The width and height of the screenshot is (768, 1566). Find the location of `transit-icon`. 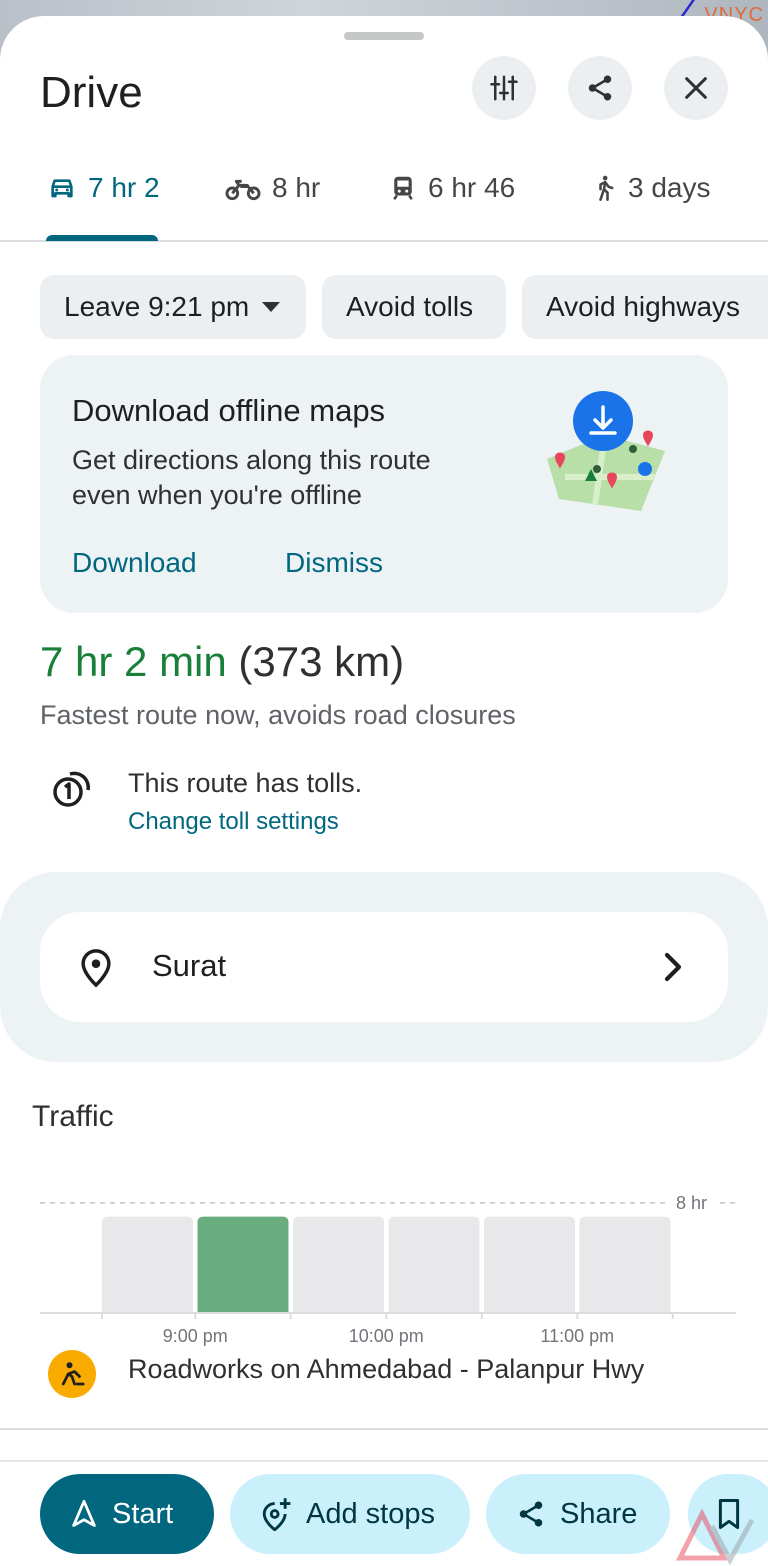

transit-icon is located at coordinates (403, 188).